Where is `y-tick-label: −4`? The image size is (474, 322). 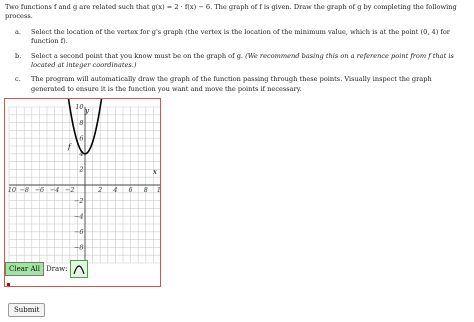 y-tick-label: −4 is located at coordinates (78, 216).